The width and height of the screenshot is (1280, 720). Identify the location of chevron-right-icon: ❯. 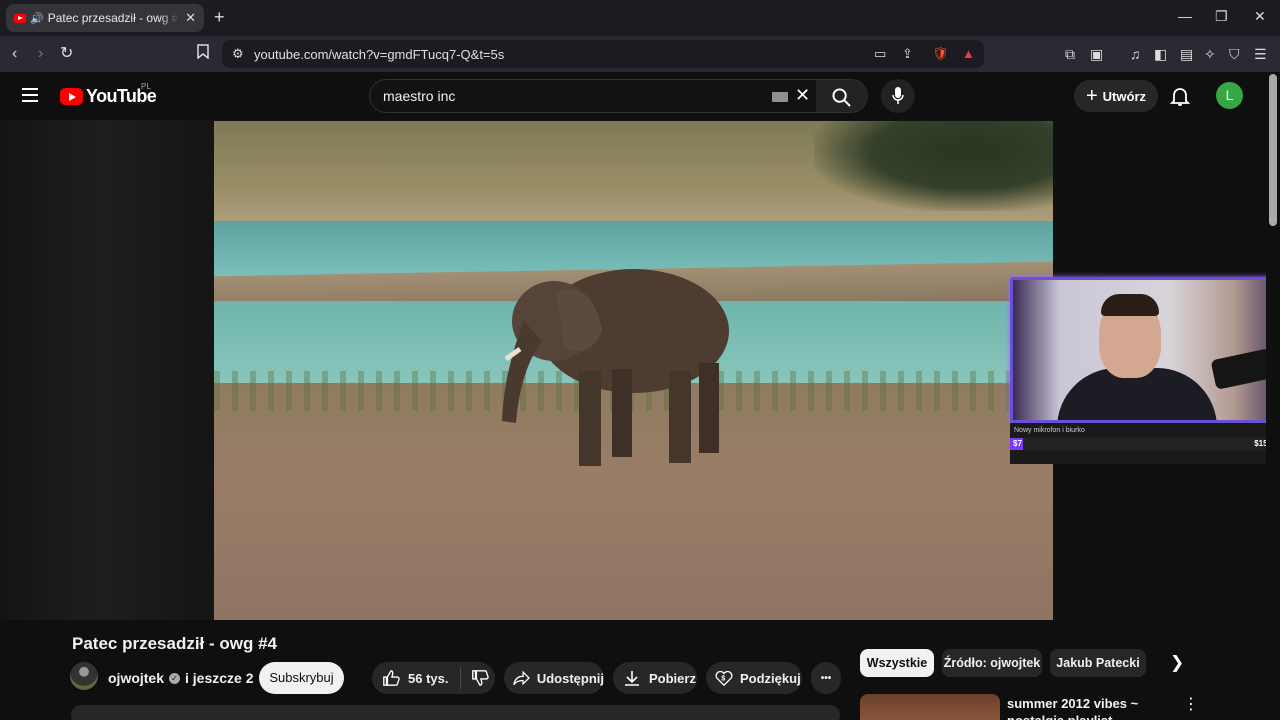
(1177, 663).